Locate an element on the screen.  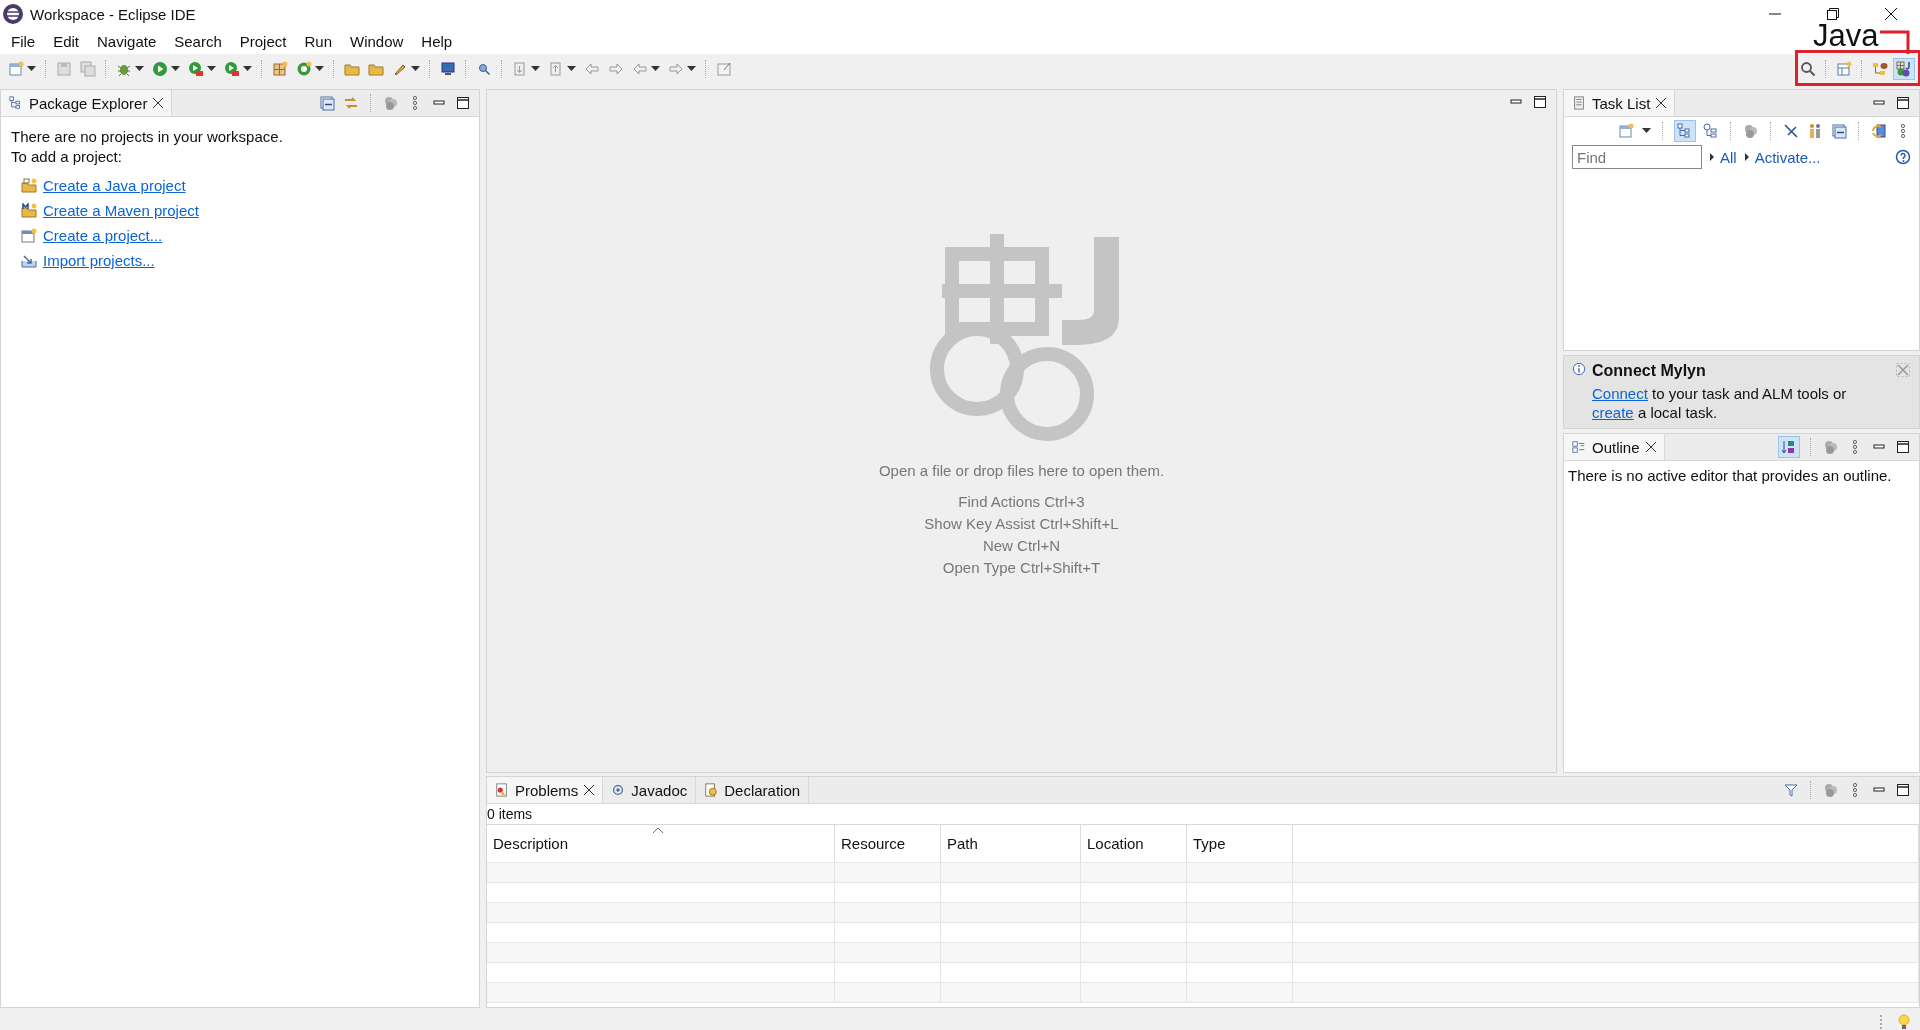
import-icon is located at coordinates (29, 260).